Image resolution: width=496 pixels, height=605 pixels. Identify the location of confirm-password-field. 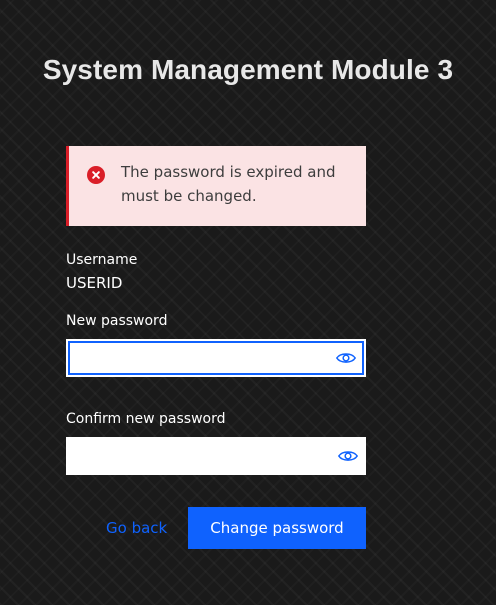
(216, 456).